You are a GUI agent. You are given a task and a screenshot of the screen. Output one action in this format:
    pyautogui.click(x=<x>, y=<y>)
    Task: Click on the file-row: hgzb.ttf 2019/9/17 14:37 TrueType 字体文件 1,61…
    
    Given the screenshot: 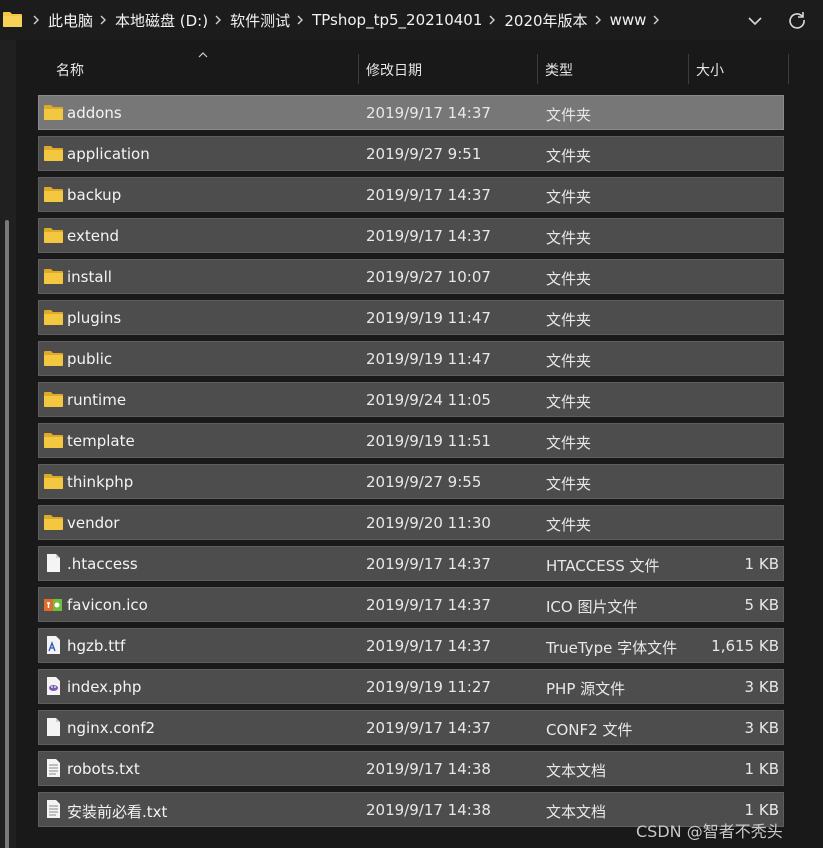 What is the action you would take?
    pyautogui.click(x=411, y=645)
    